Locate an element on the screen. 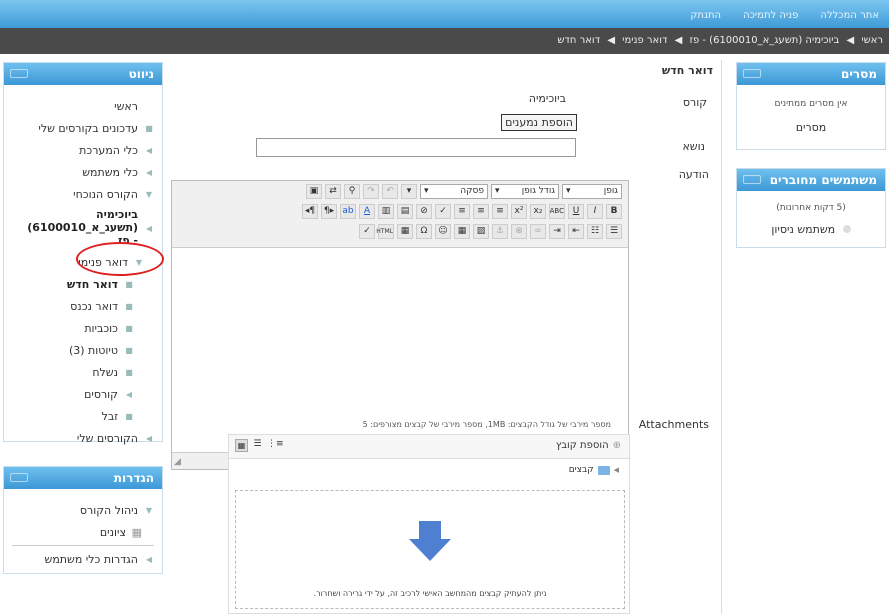 This screenshot has width=889, height=614. breadcrumb-current: דואר חדש is located at coordinates (579, 40).